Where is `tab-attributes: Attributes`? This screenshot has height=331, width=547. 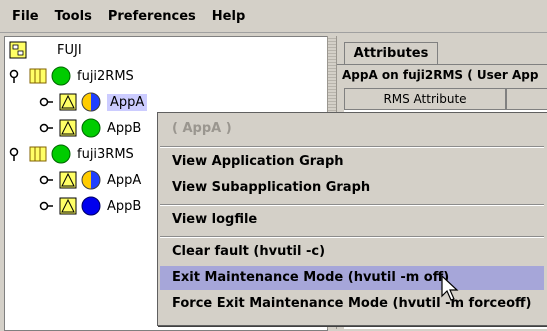
tab-attributes: Attributes is located at coordinates (391, 53).